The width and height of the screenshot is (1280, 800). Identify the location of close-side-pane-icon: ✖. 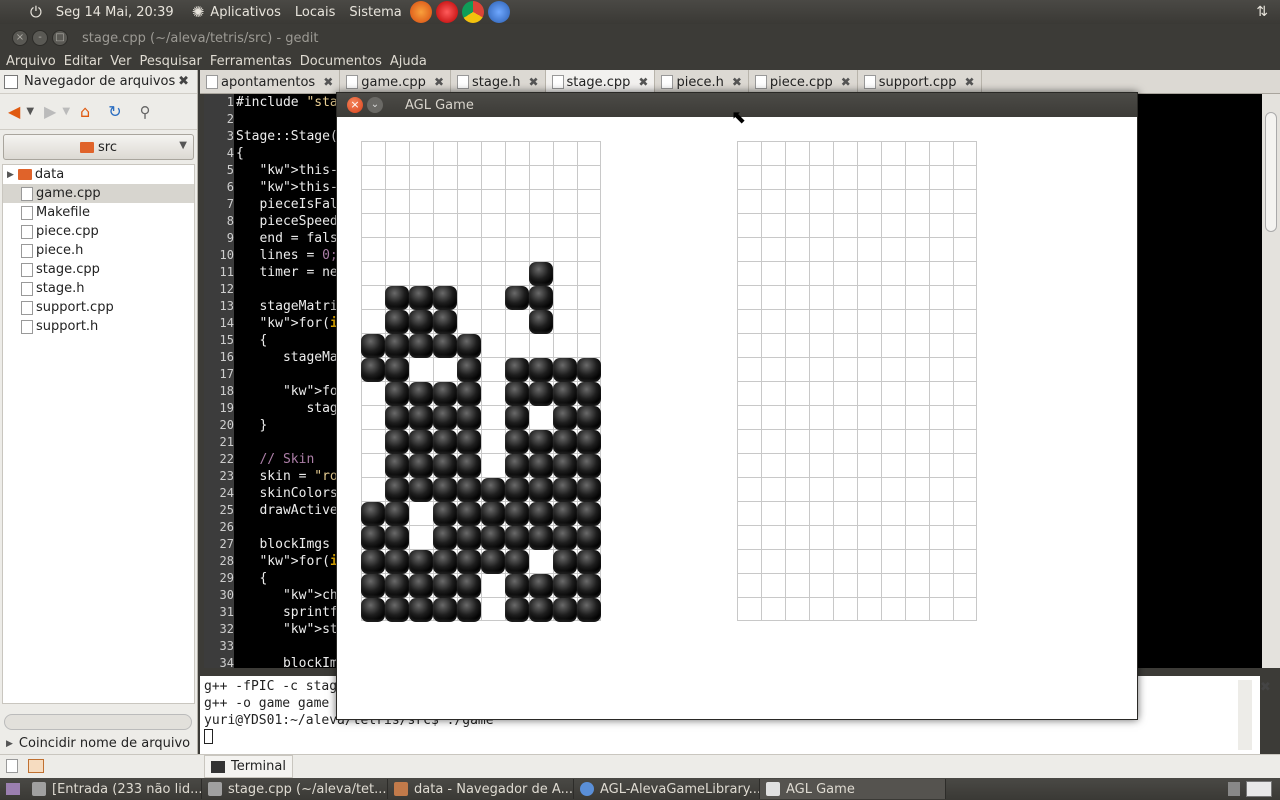
(183, 81).